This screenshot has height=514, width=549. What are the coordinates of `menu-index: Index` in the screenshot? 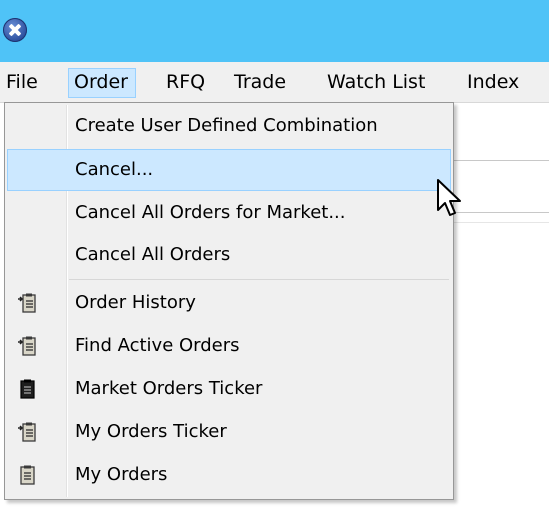 It's located at (493, 83).